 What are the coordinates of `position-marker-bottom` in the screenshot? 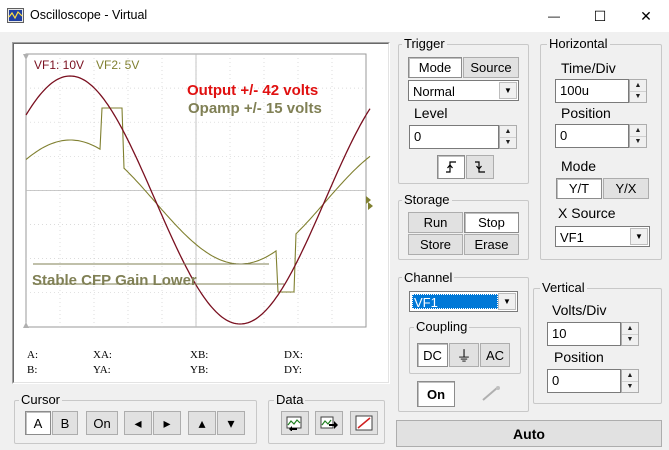 It's located at (26, 325).